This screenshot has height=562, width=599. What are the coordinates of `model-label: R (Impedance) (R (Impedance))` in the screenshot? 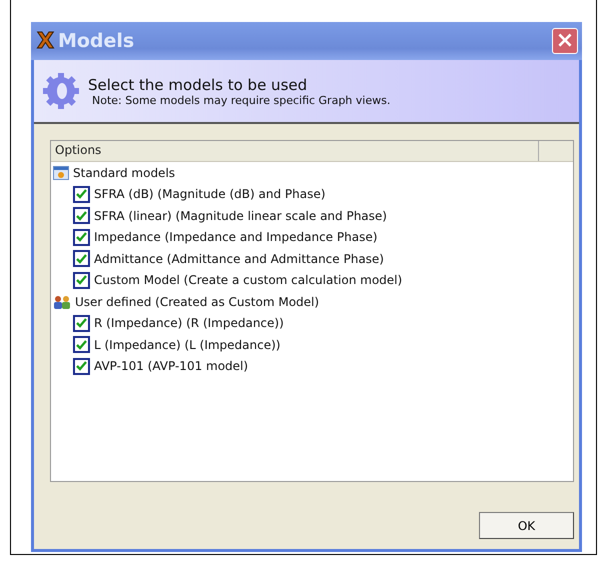 It's located at (189, 323).